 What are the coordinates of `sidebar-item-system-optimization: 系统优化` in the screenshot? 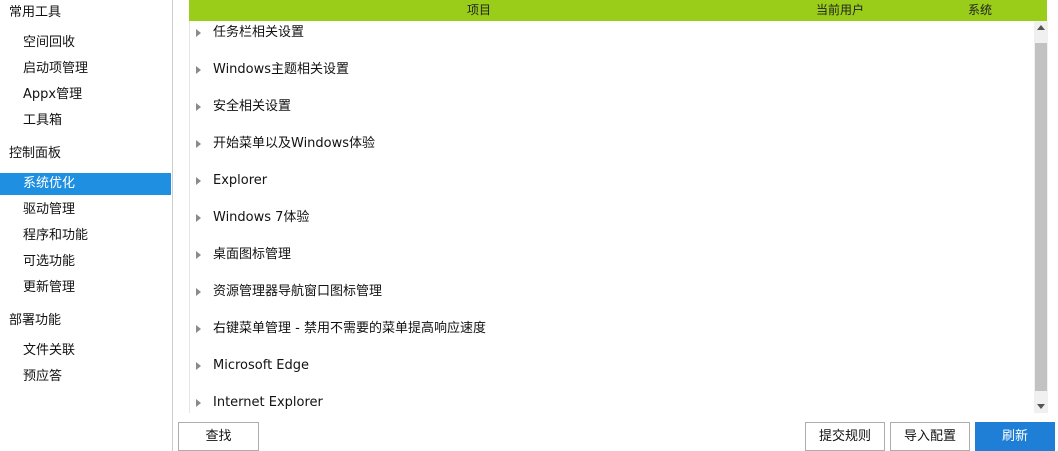 It's located at (85, 184).